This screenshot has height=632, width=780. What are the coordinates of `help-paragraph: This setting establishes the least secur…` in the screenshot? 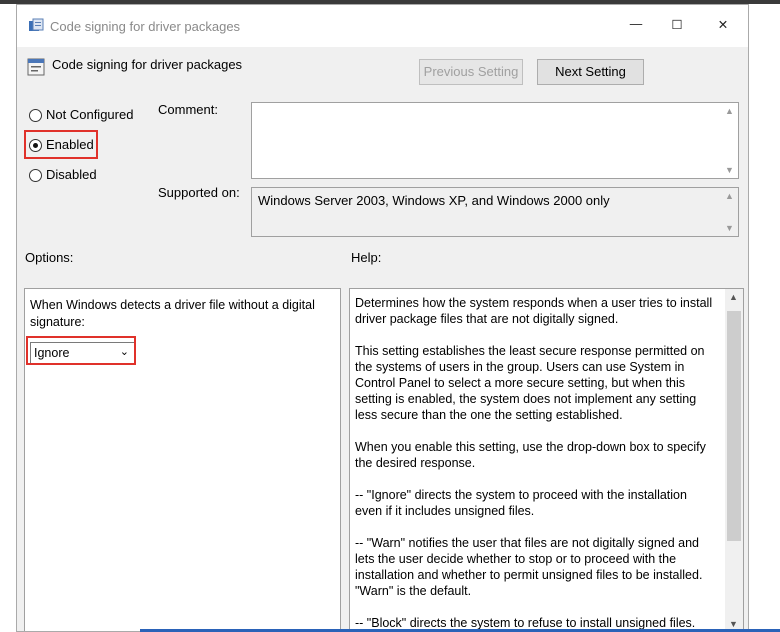 It's located at (530, 383).